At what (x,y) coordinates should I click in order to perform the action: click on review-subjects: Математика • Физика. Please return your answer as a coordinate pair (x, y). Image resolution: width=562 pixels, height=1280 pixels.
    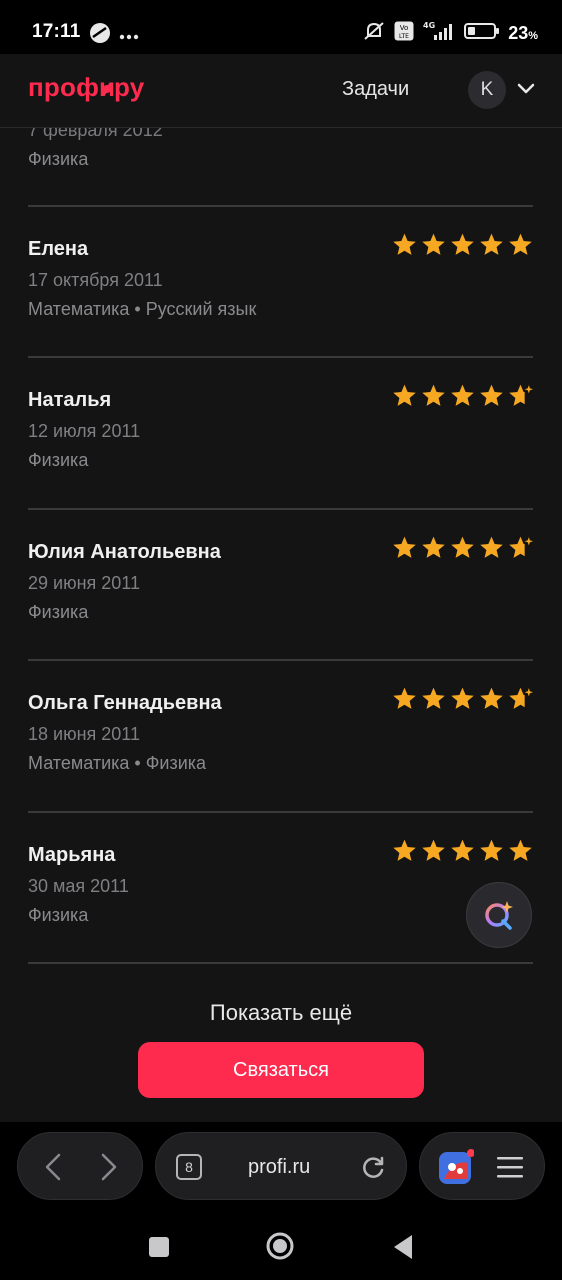
    Looking at the image, I should click on (117, 763).